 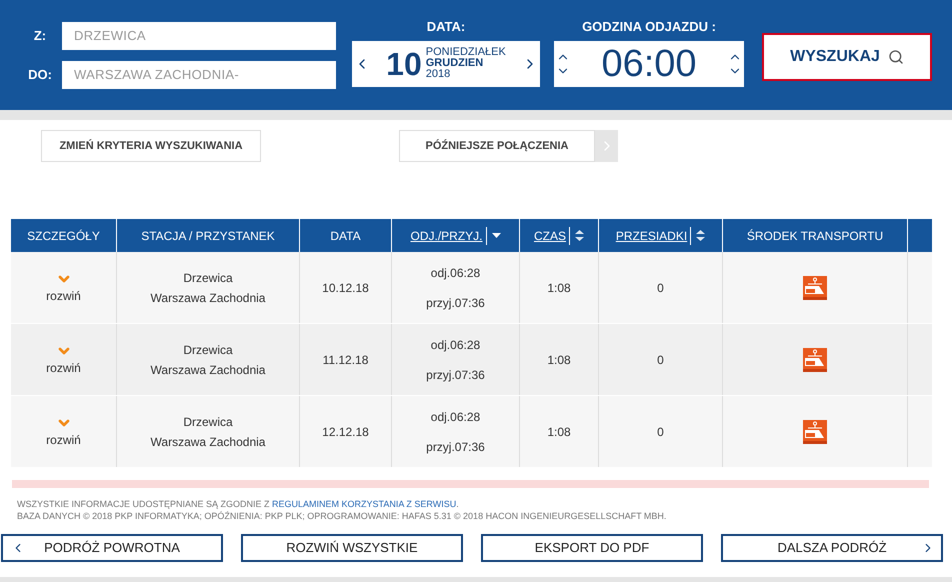 I want to click on column-header: PRZESIADKI, so click(x=654, y=235).